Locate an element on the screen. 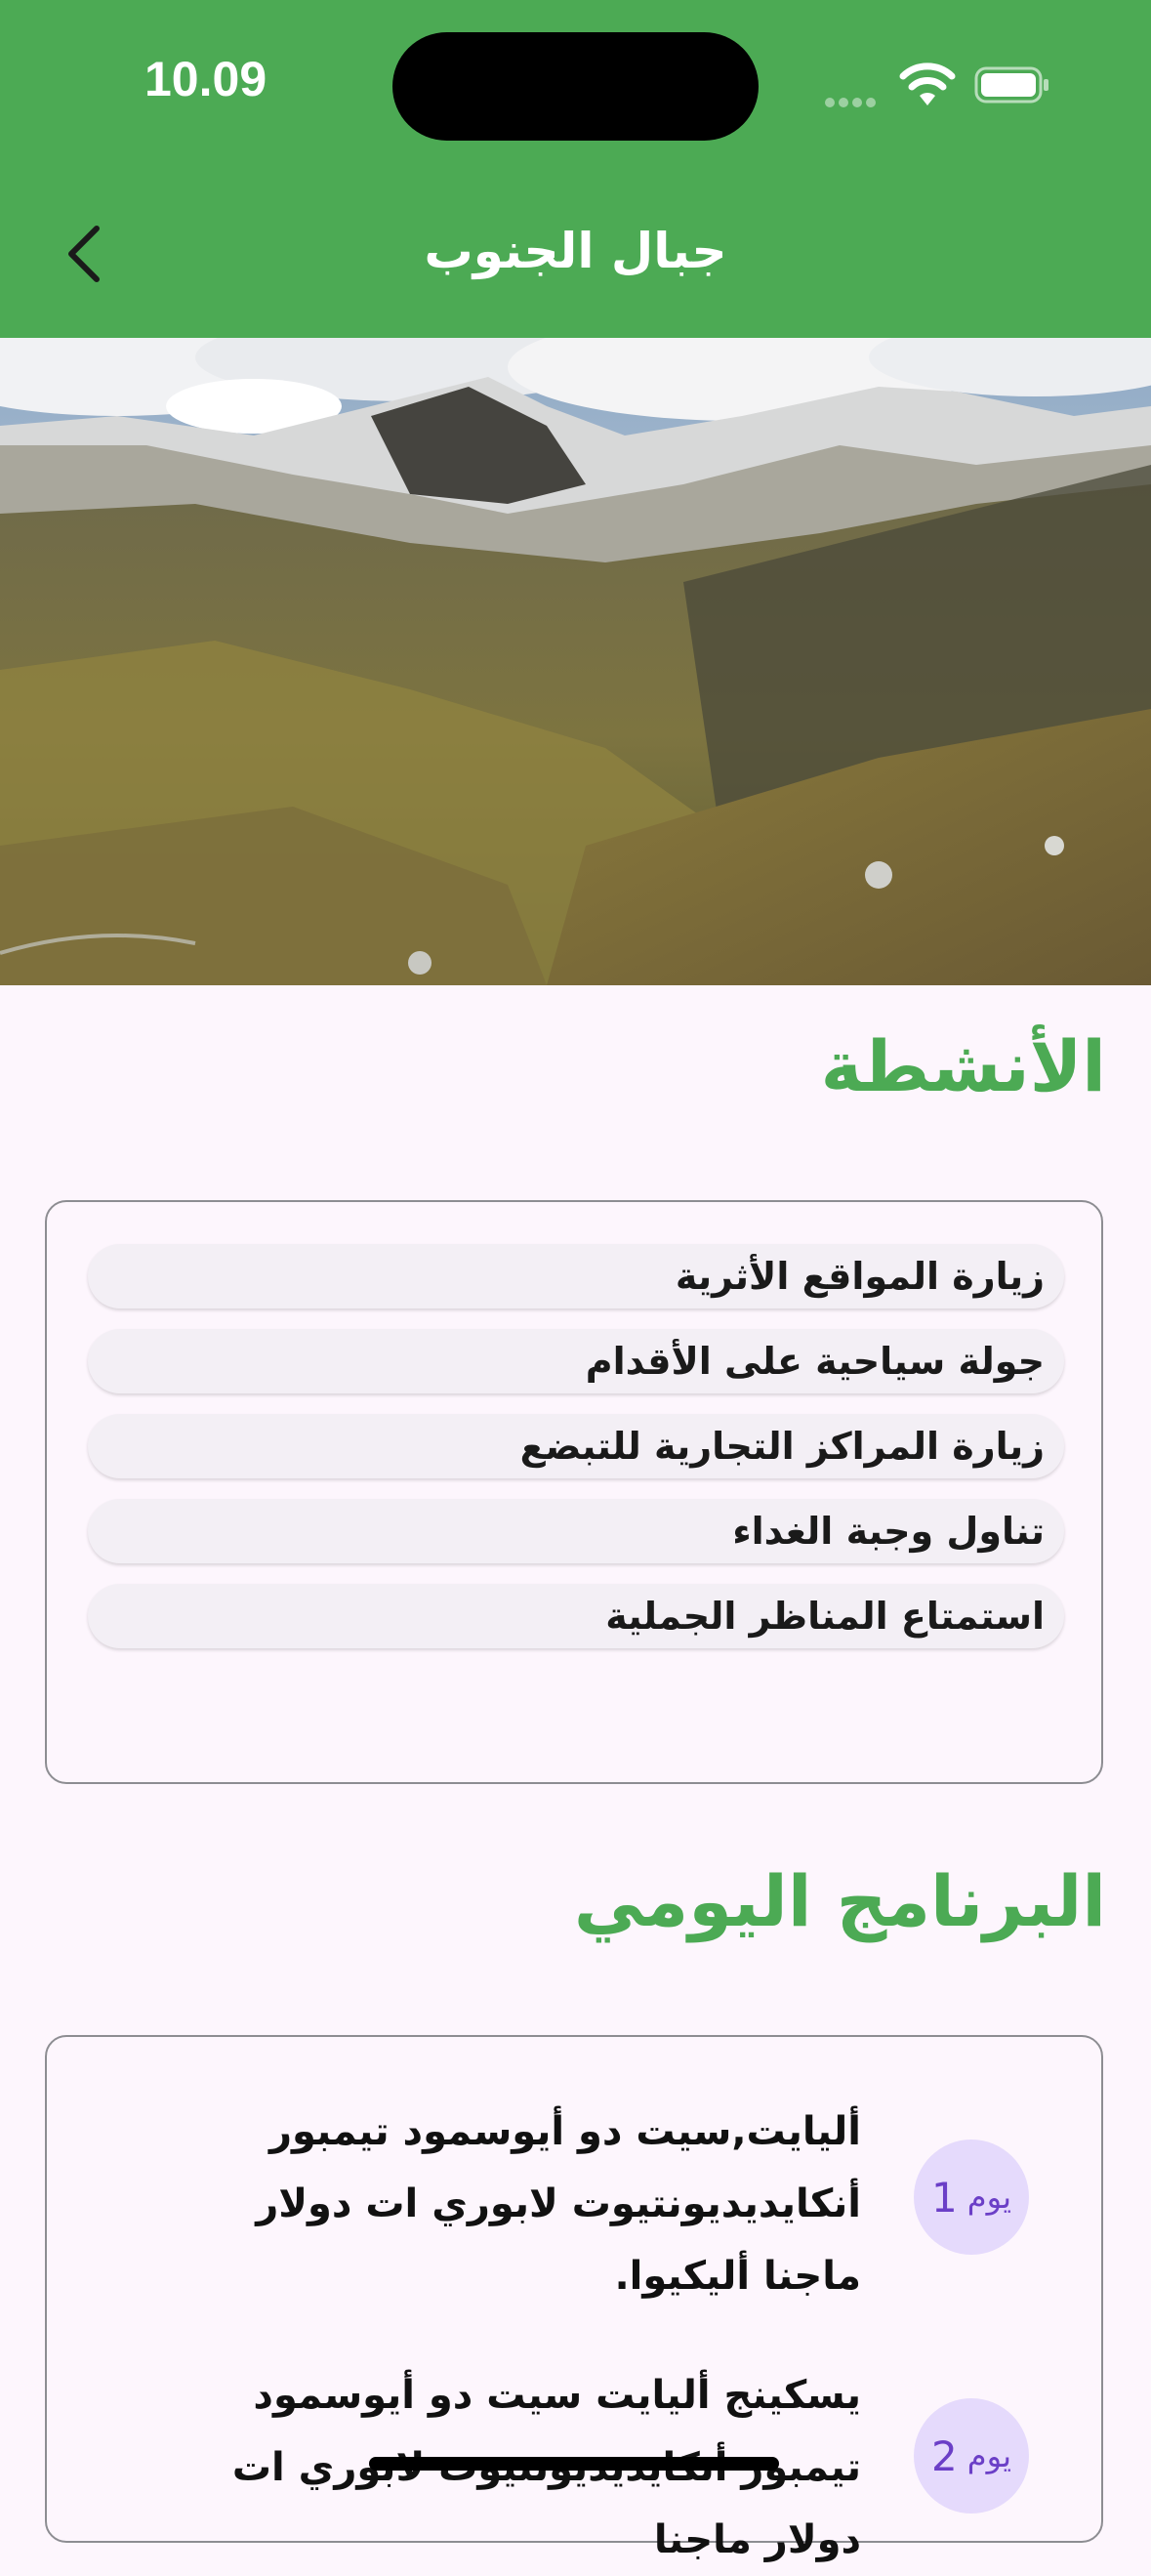 The image size is (1151, 2576). wifi-icon is located at coordinates (927, 83).